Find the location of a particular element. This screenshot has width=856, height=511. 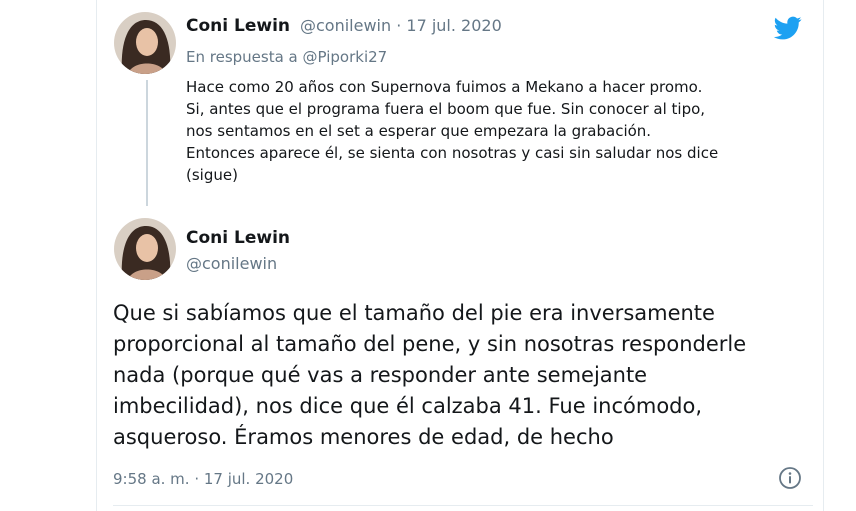

main-author-handle: @conilewin is located at coordinates (231, 263).